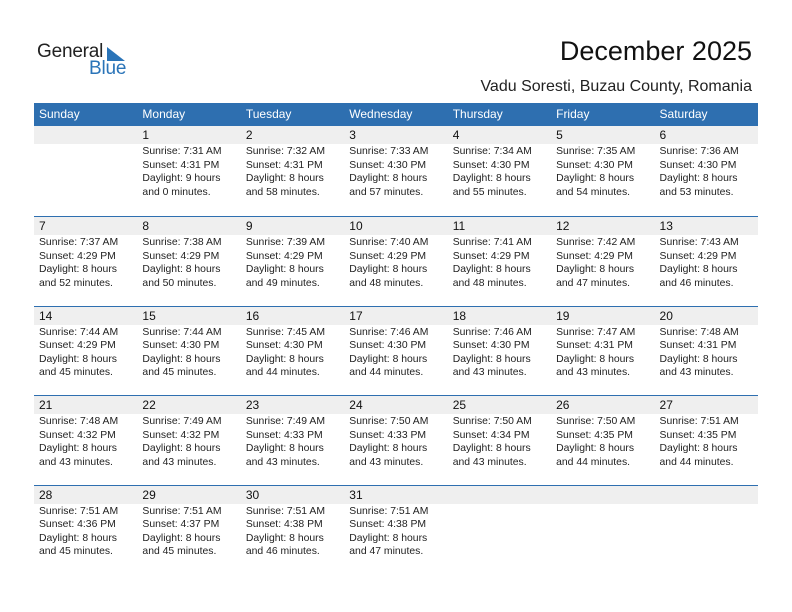  What do you see at coordinates (388, 435) in the screenshot?
I see `sunset-text: Sunset: 4:33 PM` at bounding box center [388, 435].